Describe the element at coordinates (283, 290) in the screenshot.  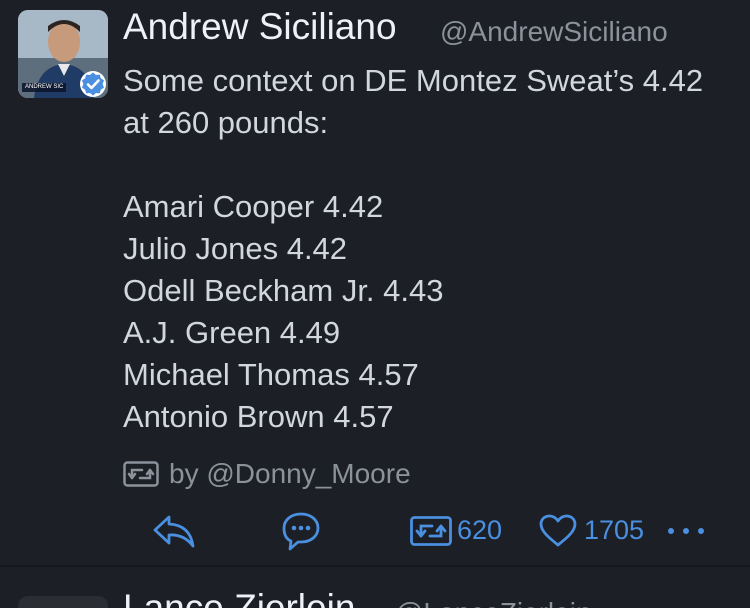
I see `stat-line: Odell Beckham Jr. 4.43` at that location.